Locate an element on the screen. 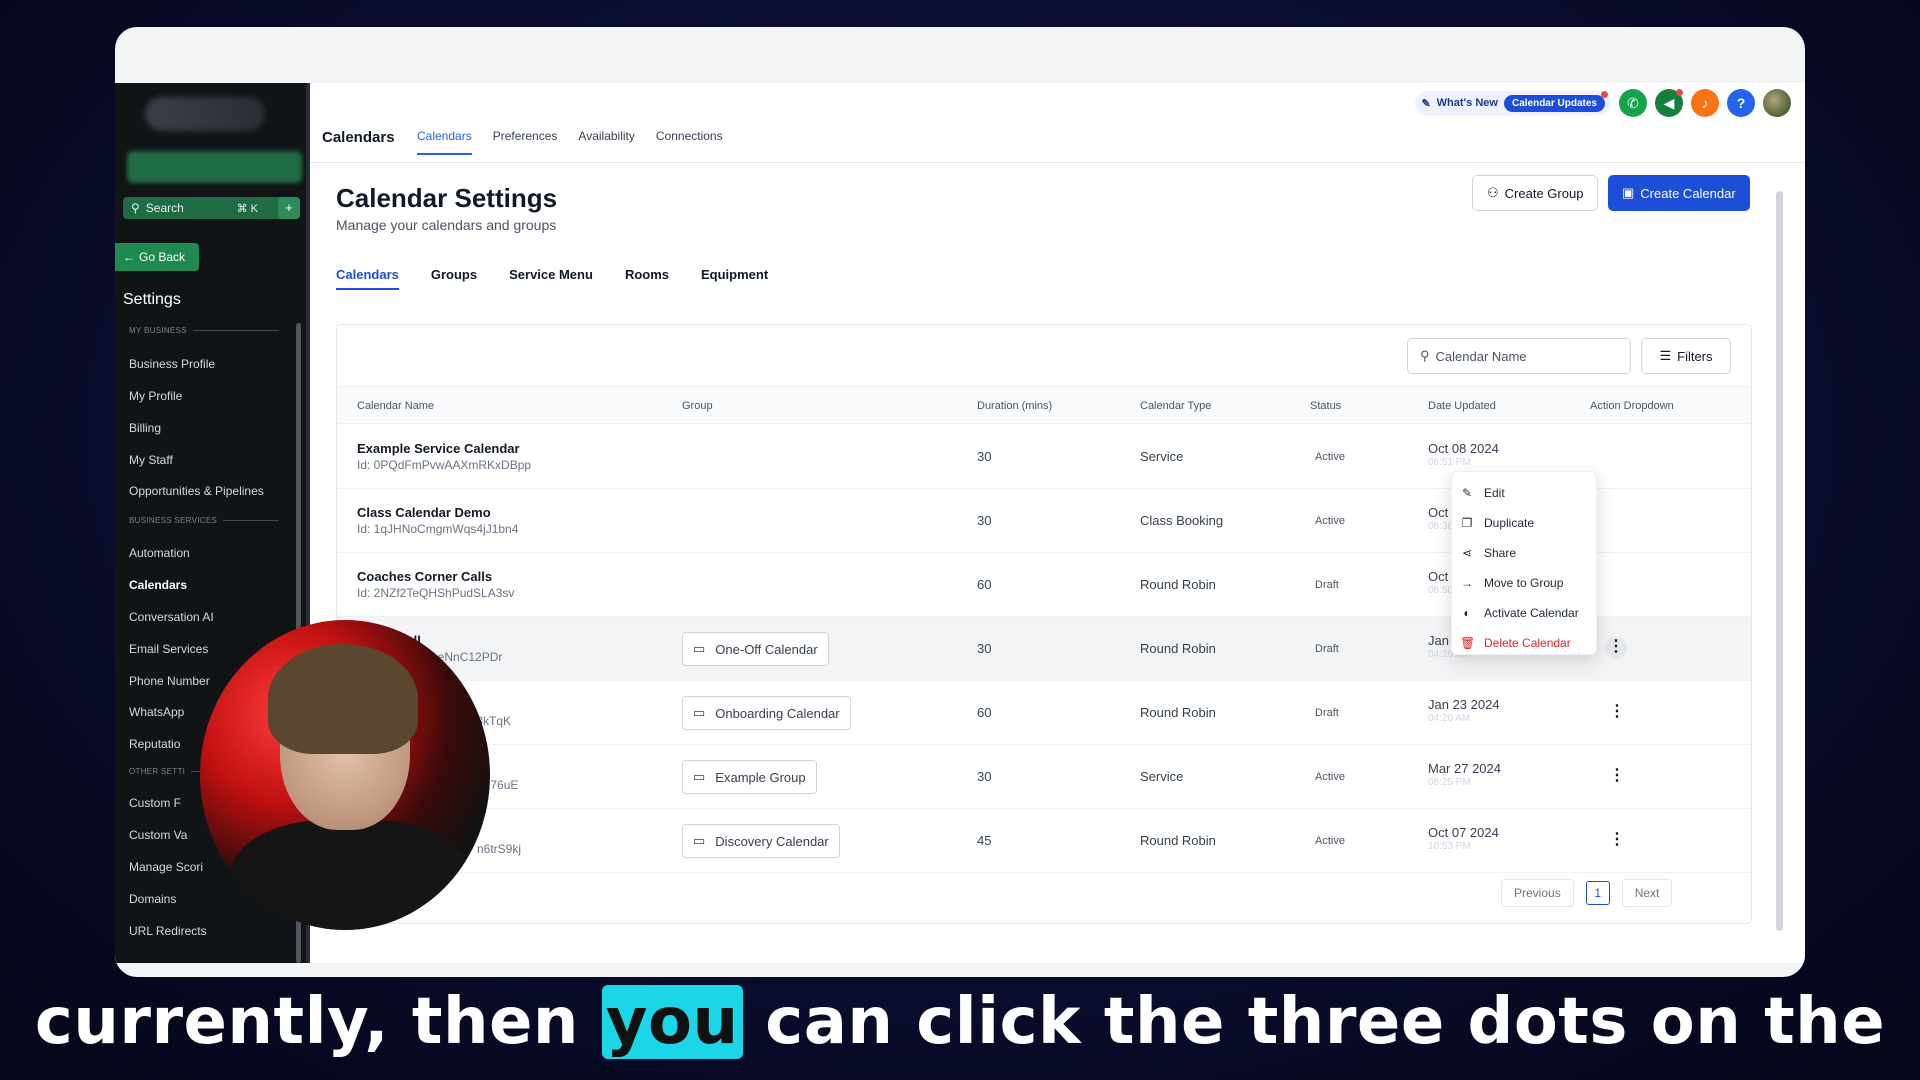 This screenshot has height=1080, width=1920. sidebar-item-automation: Automation is located at coordinates (159, 553).